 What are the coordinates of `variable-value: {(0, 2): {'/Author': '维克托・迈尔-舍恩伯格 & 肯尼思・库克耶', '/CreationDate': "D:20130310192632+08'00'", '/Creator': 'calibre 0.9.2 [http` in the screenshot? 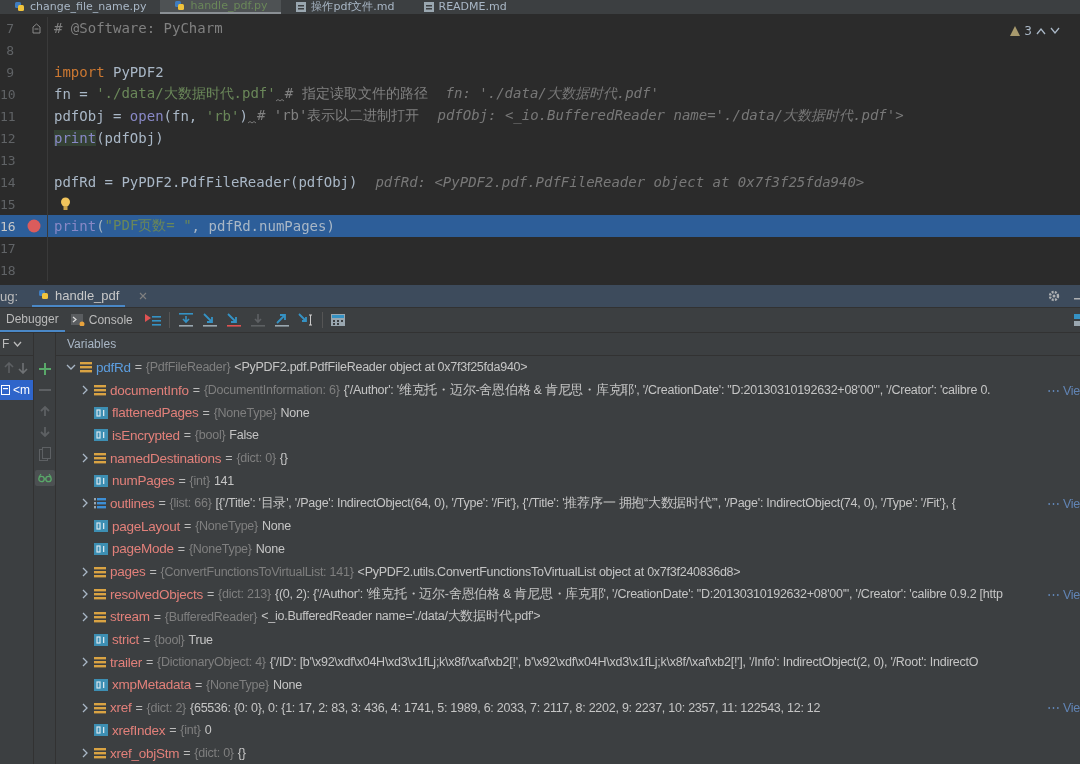 It's located at (638, 594).